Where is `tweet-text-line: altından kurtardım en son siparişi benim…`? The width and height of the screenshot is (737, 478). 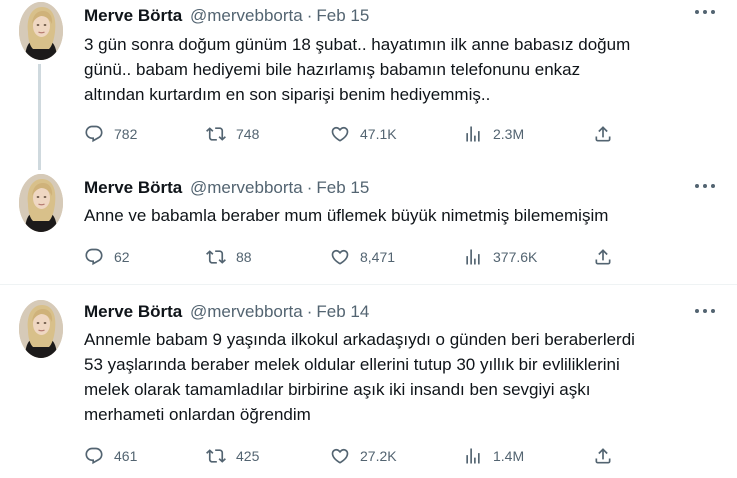
tweet-text-line: altından kurtardım en son siparişi benim… is located at coordinates (287, 94).